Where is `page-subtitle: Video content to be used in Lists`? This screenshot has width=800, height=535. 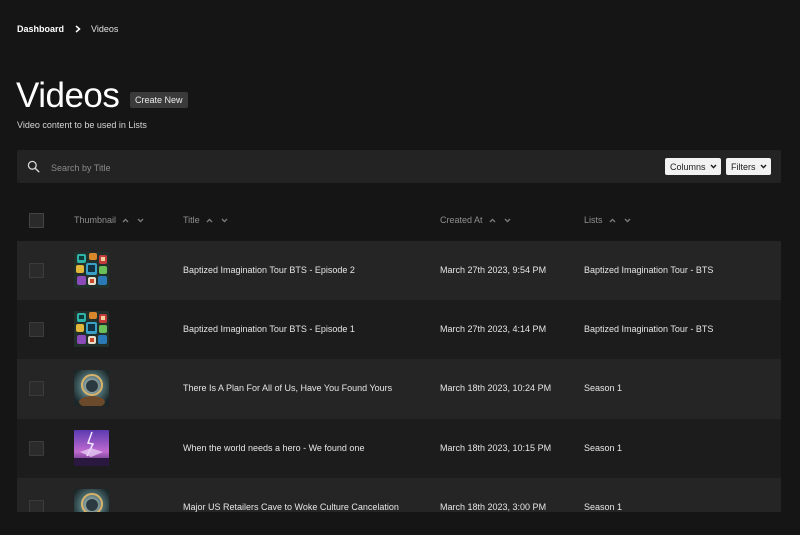 page-subtitle: Video content to be used in Lists is located at coordinates (82, 125).